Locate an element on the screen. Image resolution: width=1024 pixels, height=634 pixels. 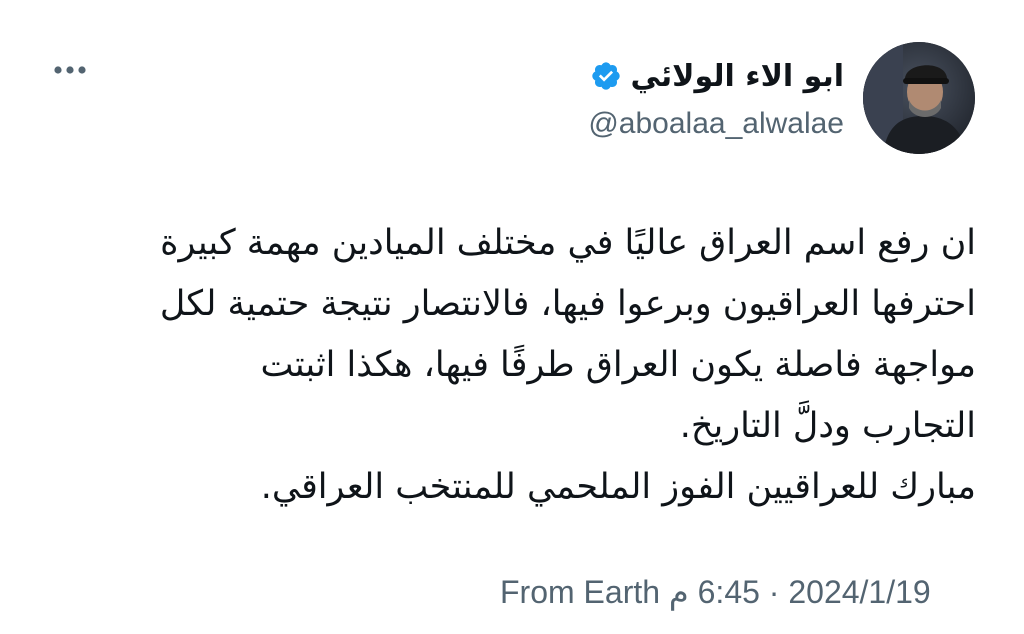
more-dots-icon is located at coordinates (70, 70).